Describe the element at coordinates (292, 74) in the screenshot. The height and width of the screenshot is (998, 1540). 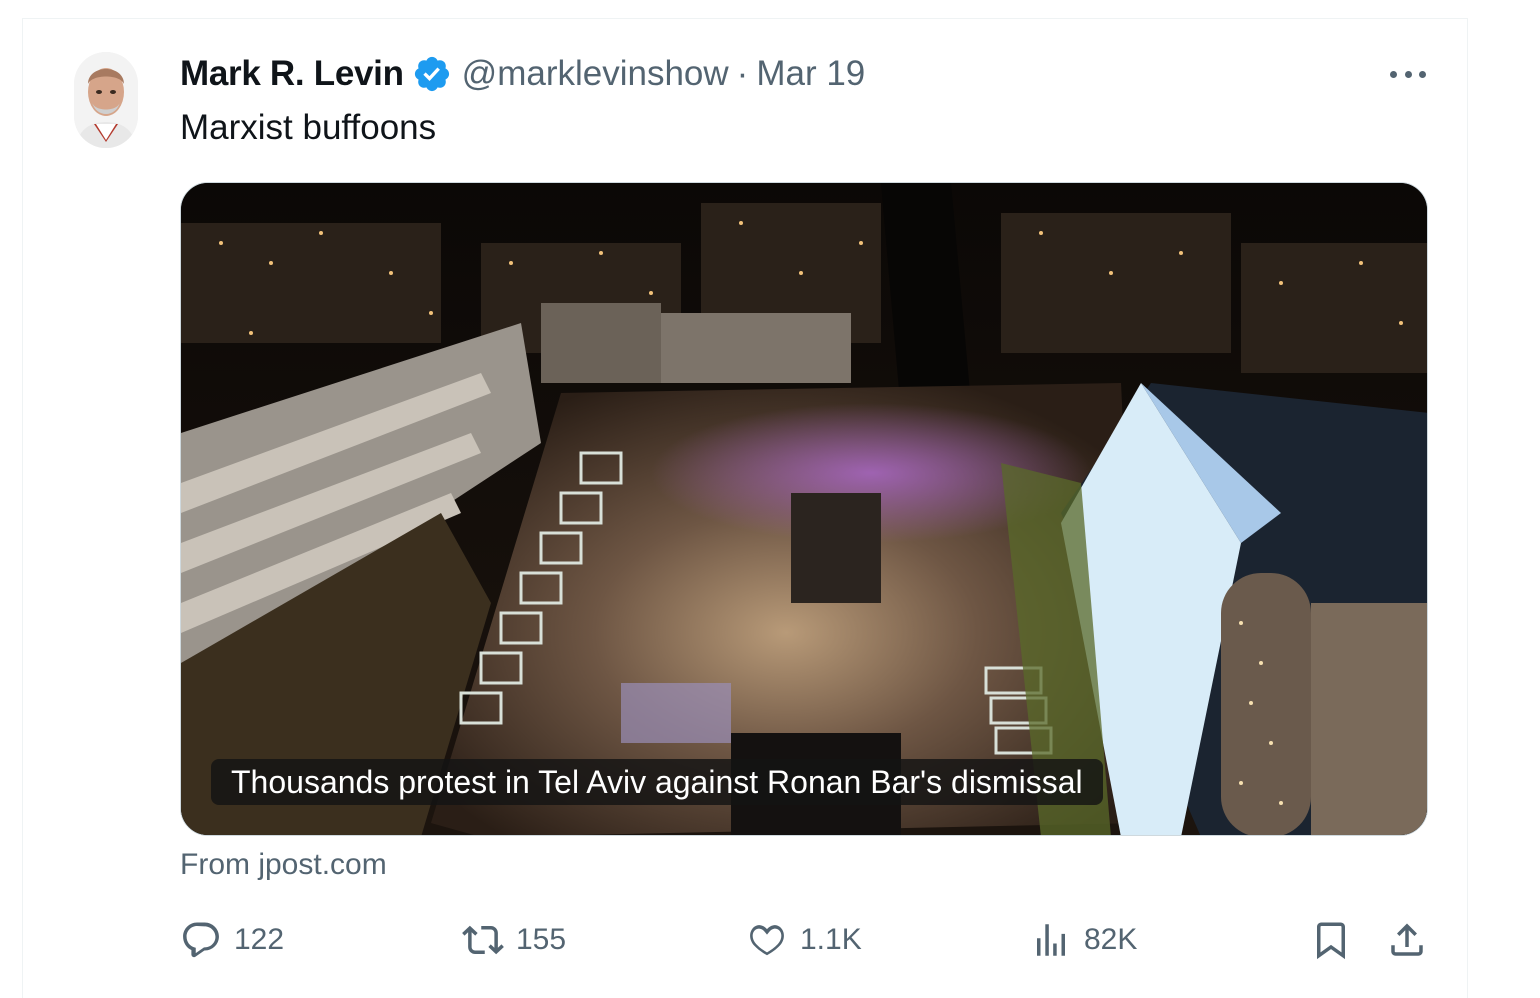
I see `author-name: Mark R. Levin` at that location.